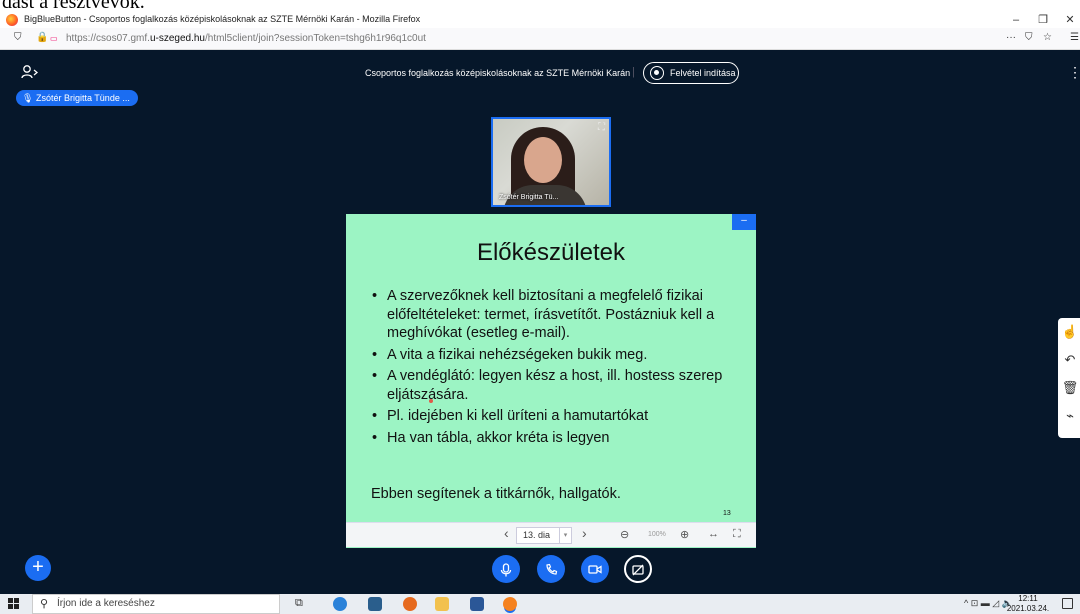 This screenshot has width=1080, height=614. I want to click on screenshare-off-icon, so click(638, 570).